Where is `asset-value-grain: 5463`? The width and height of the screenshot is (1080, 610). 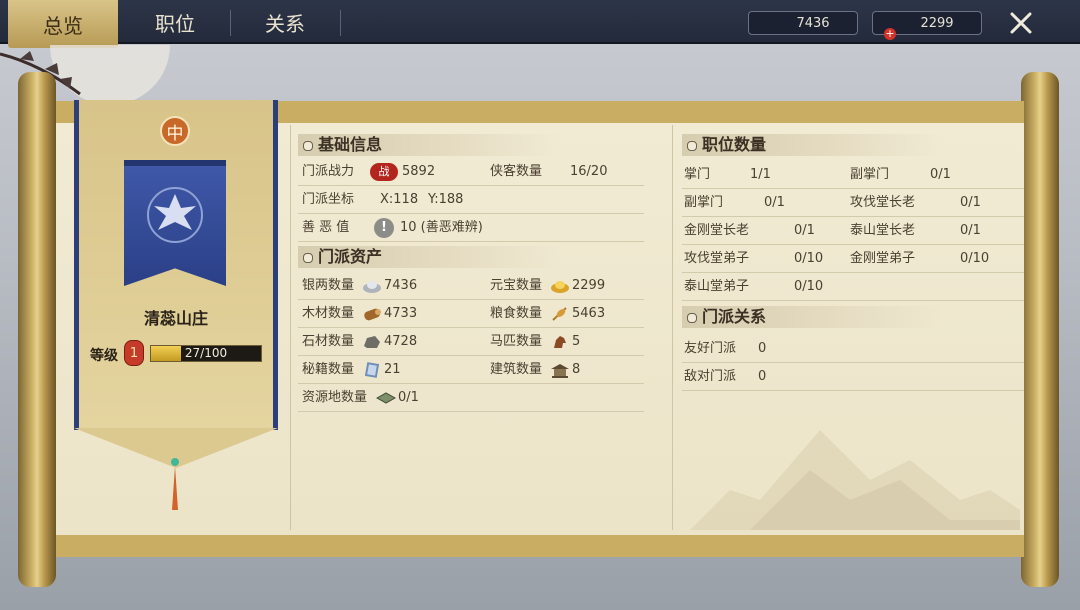 asset-value-grain: 5463 is located at coordinates (589, 313).